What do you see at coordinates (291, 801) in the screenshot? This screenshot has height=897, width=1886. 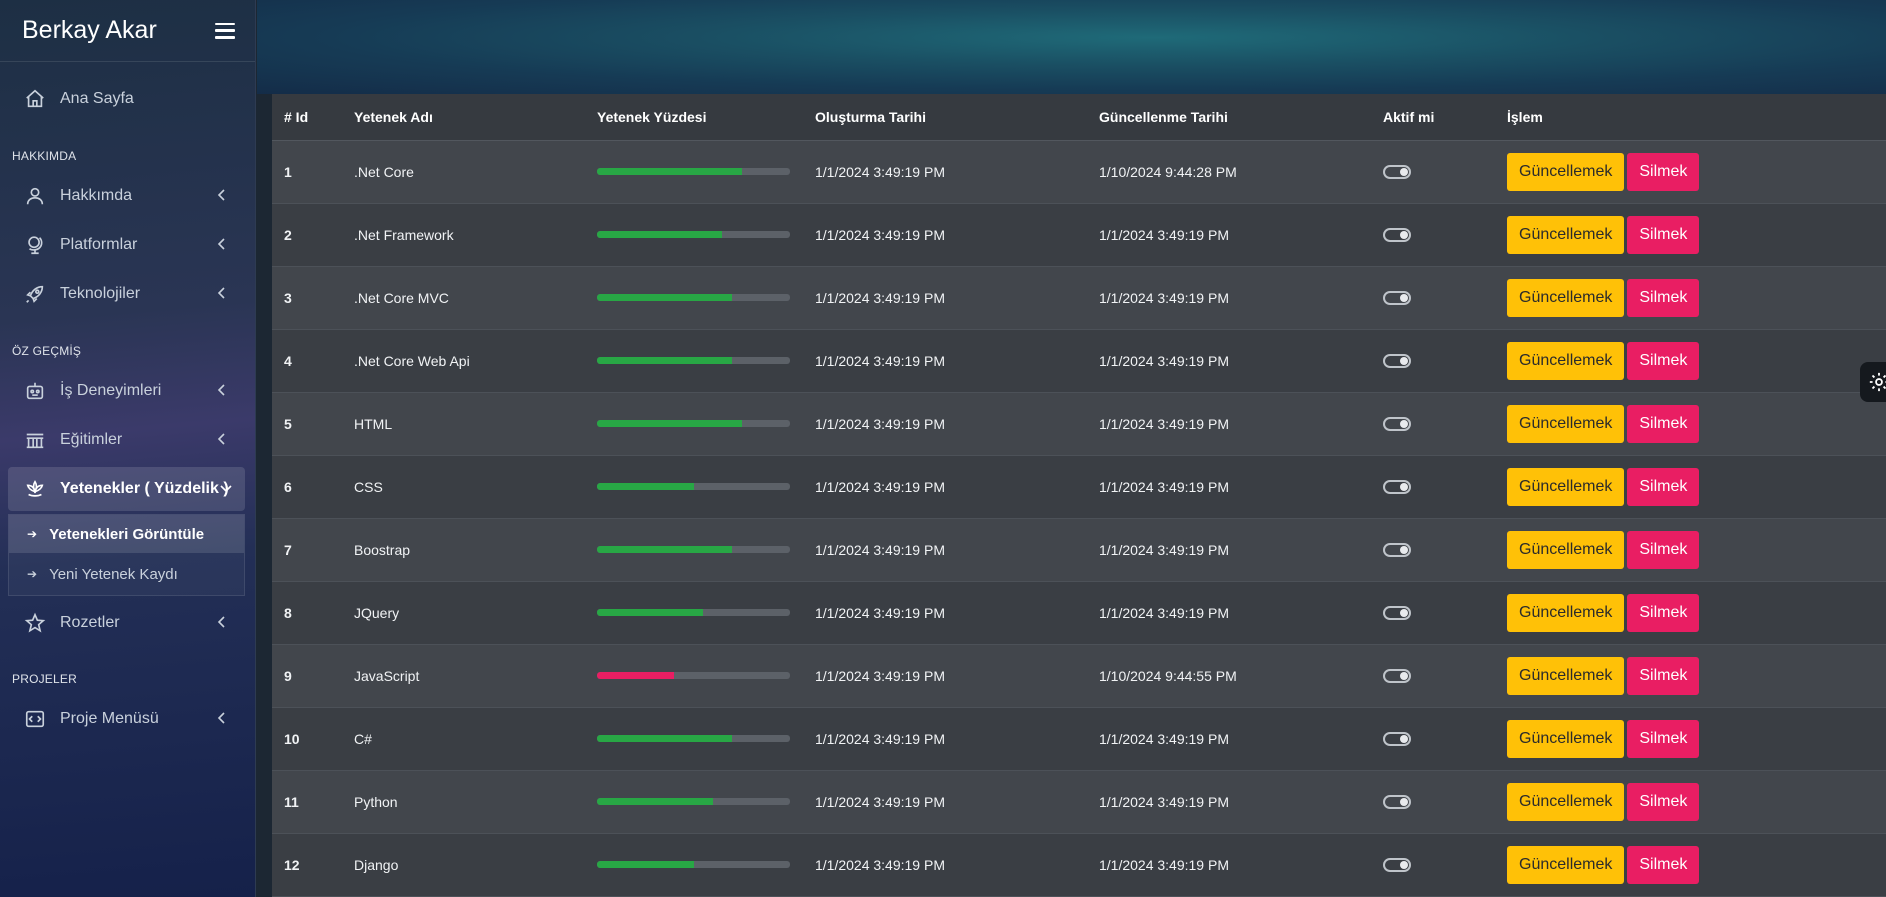 I see `cell-id: 11` at bounding box center [291, 801].